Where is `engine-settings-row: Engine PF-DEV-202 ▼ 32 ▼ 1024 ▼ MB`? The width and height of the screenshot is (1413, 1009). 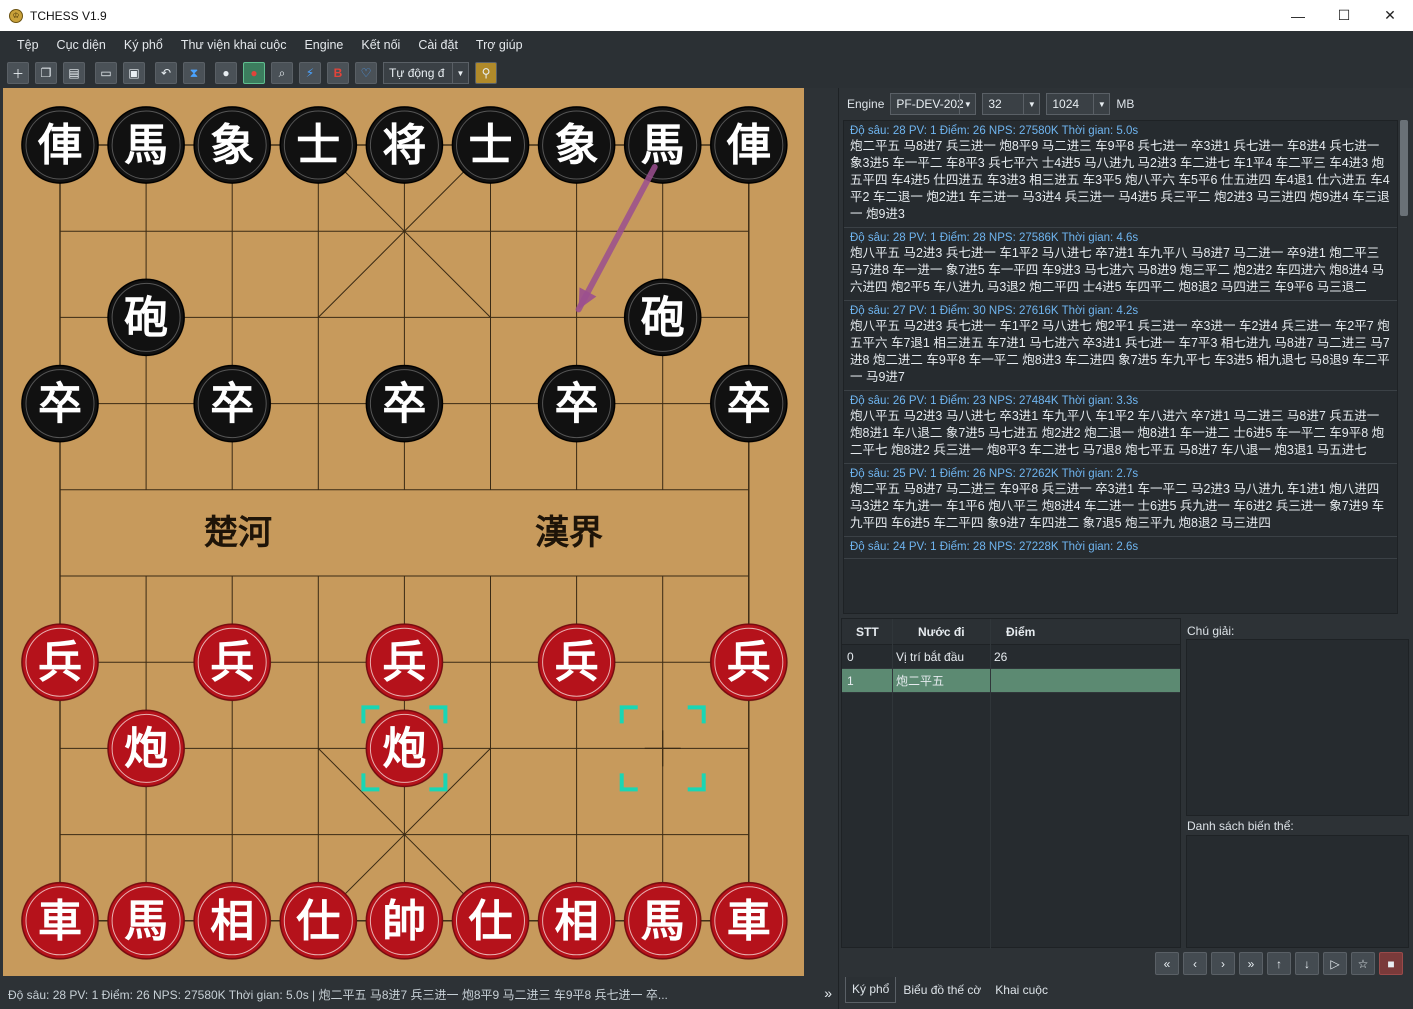 engine-settings-row: Engine PF-DEV-202 ▼ 32 ▼ 1024 ▼ MB is located at coordinates (1126, 104).